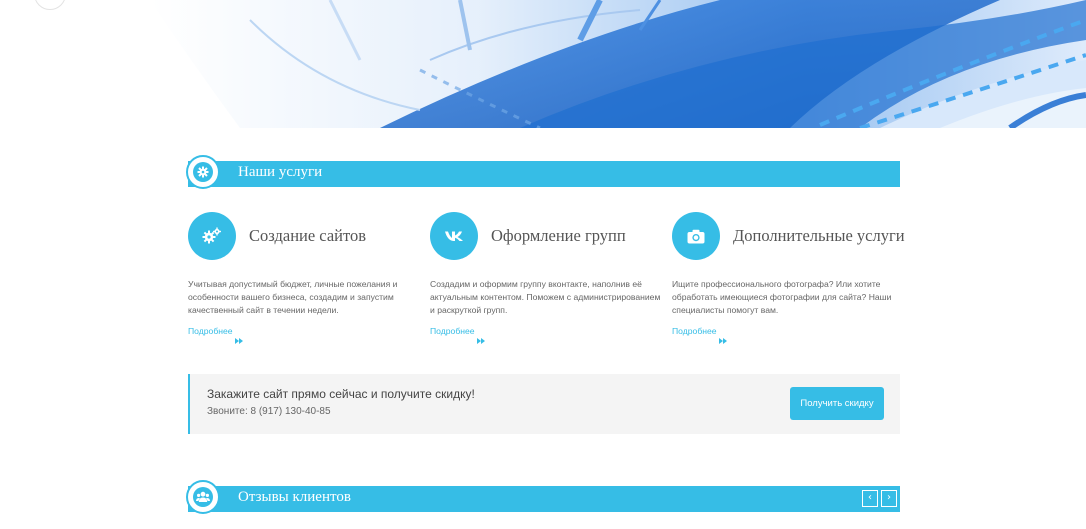 The height and width of the screenshot is (529, 1086). What do you see at coordinates (879, 498) in the screenshot?
I see `reviews-carousel-nav: ‹ ›` at bounding box center [879, 498].